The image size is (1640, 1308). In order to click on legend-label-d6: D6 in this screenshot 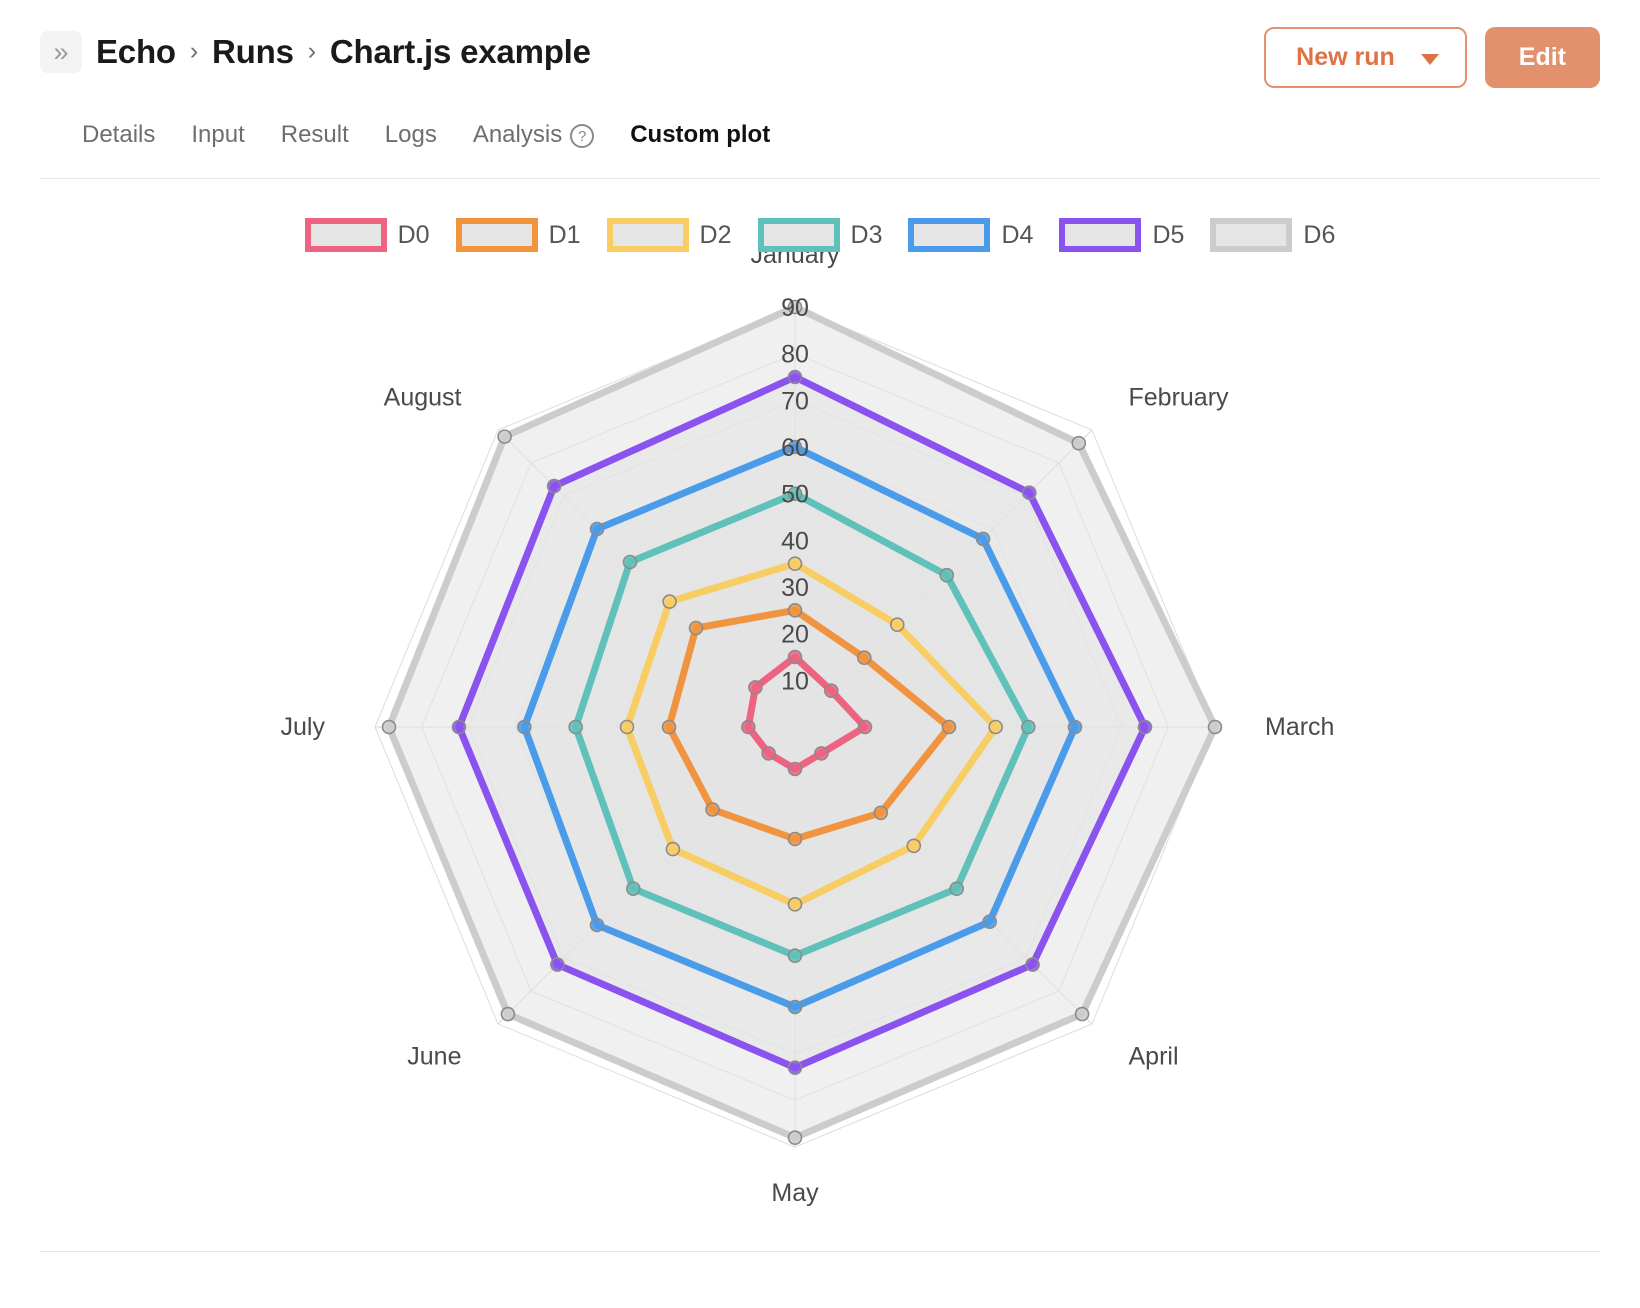, I will do `click(1319, 234)`.